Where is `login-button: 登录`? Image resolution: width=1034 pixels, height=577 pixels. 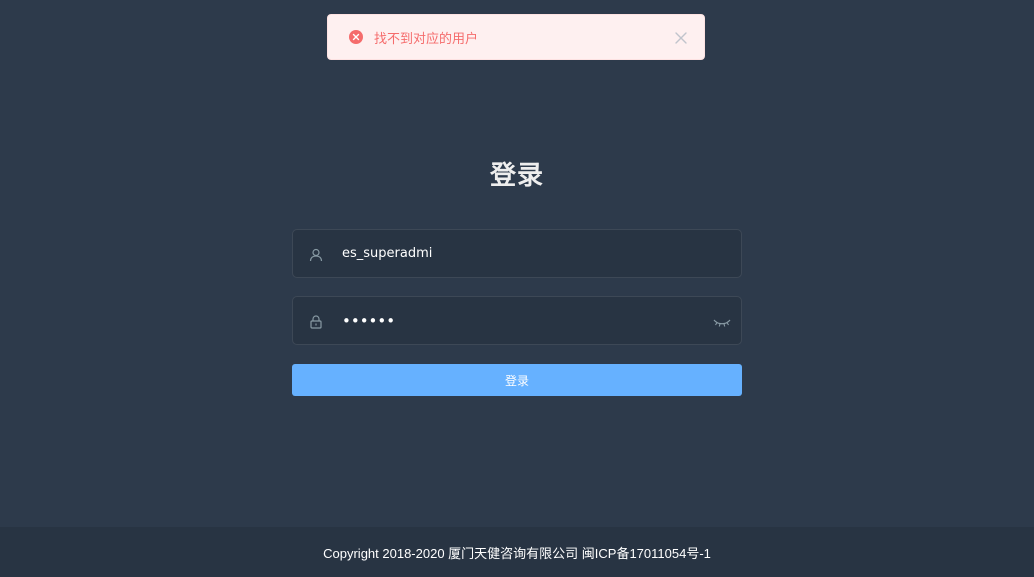
login-button: 登录 is located at coordinates (517, 380).